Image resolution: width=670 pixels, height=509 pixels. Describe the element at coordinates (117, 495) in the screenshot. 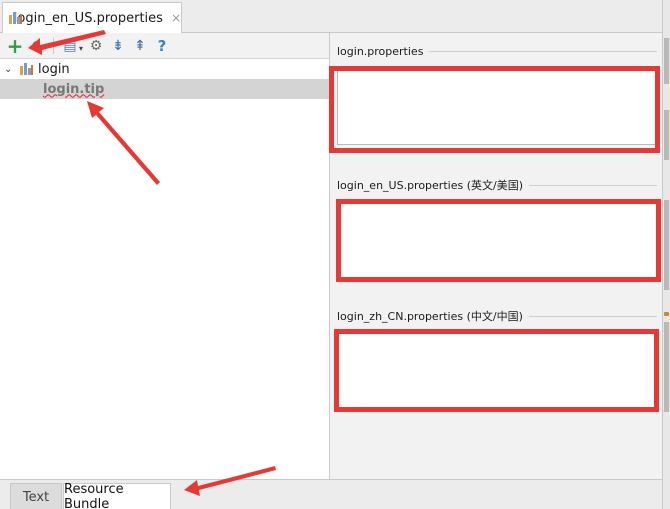

I see `tab-resource-bundle: Resource Bundle` at that location.